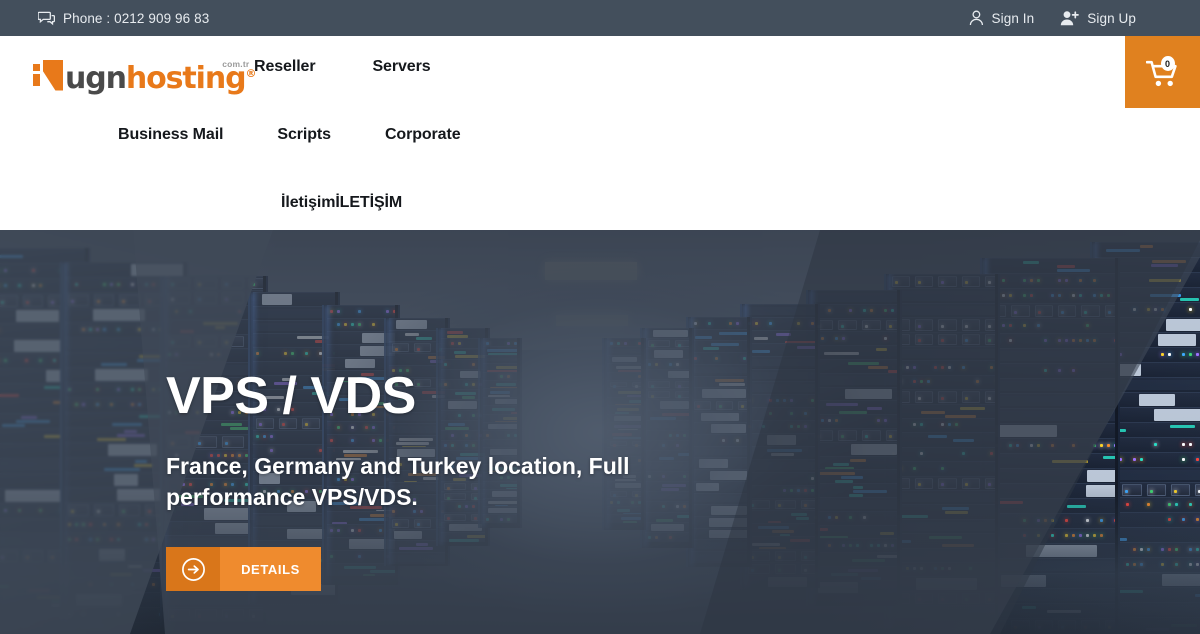 The height and width of the screenshot is (634, 1200). Describe the element at coordinates (291, 396) in the screenshot. I see `hero-title: VPS / VDS` at that location.